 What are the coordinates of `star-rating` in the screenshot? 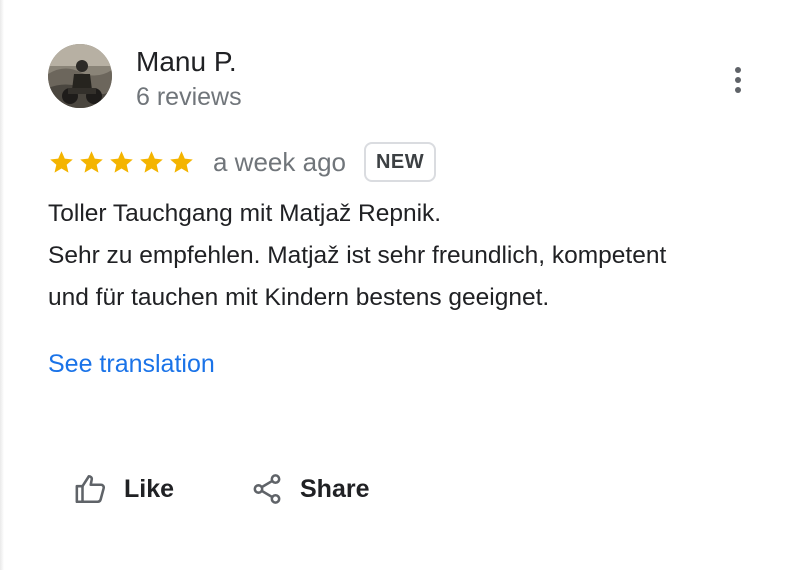 It's located at (121, 162).